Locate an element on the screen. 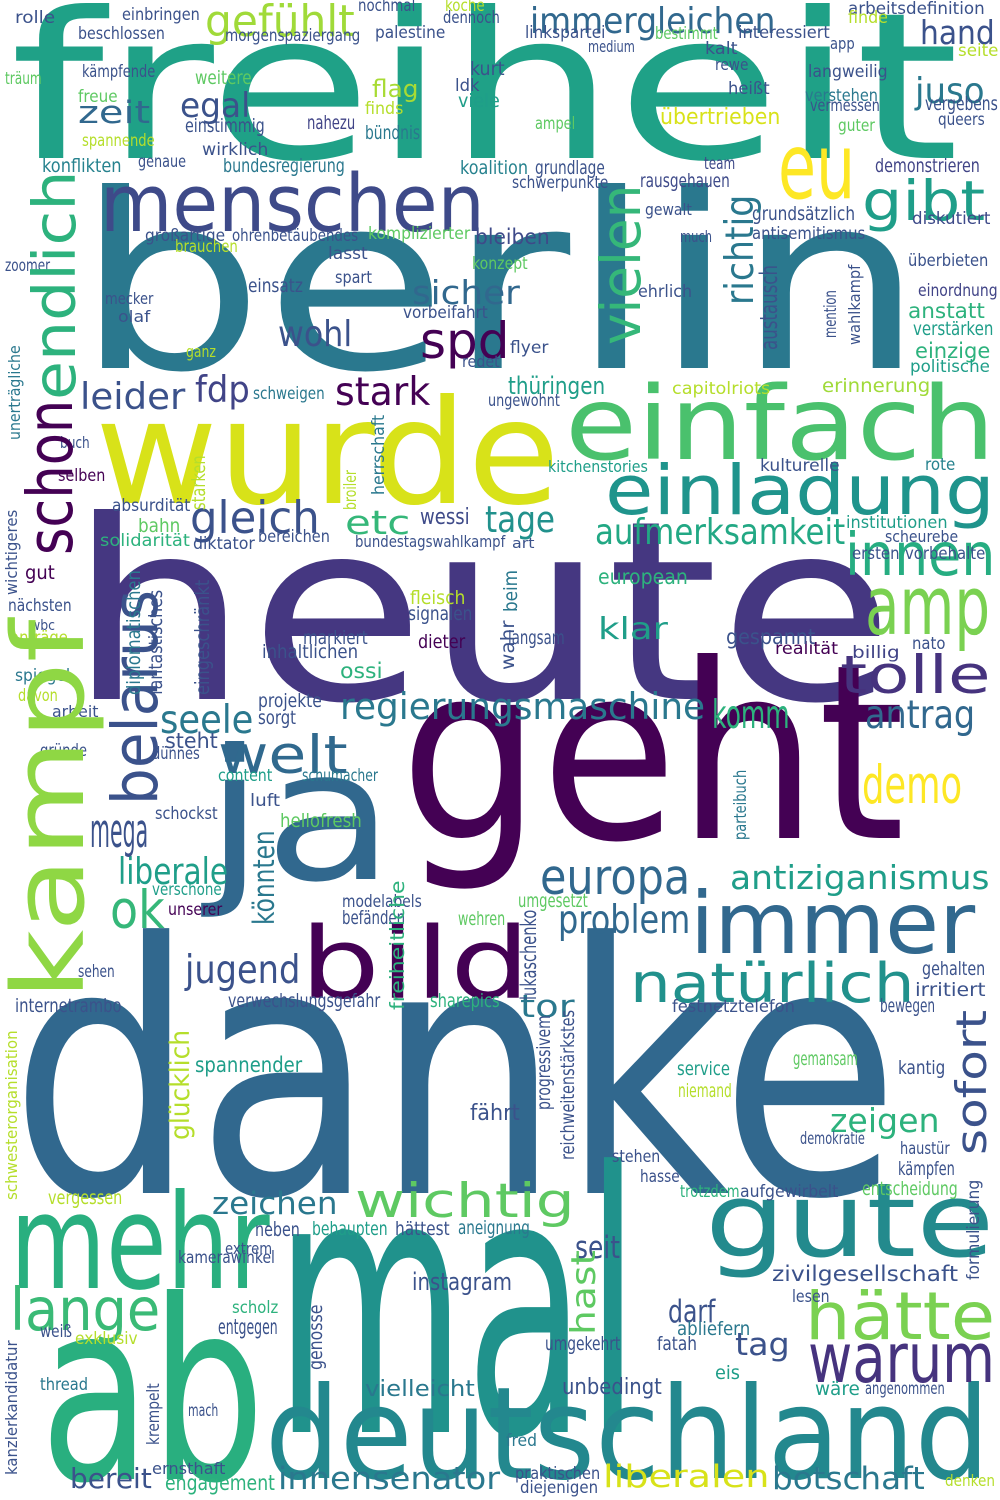 This screenshot has width=1000, height=1500. word-scholz: scholz is located at coordinates (255, 1308).